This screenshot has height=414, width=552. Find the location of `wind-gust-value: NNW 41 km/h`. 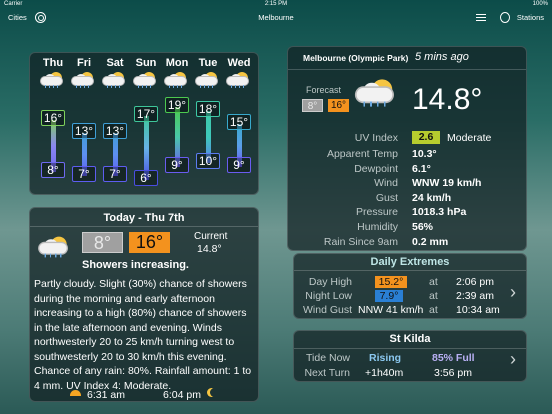

wind-gust-value: NNW 41 km/h is located at coordinates (391, 310).